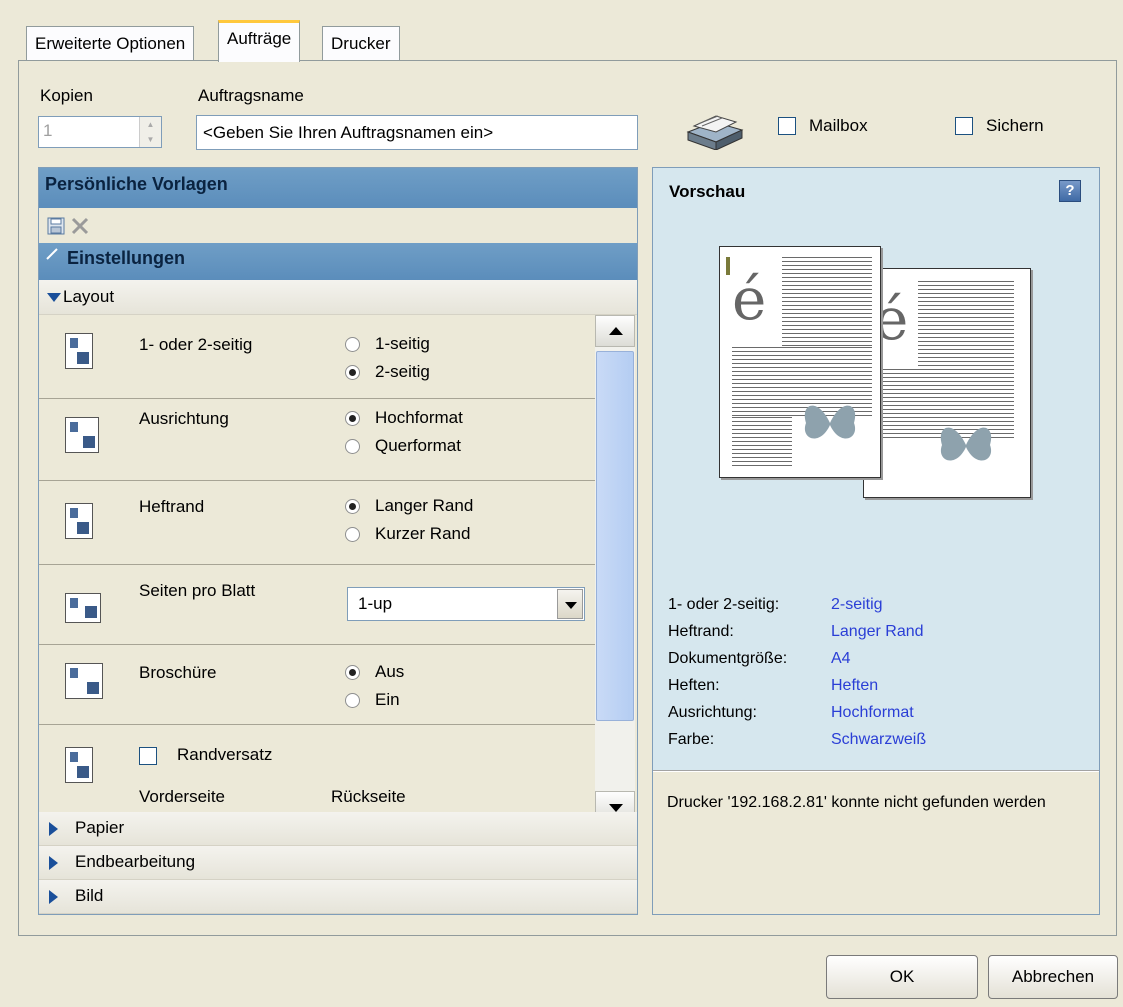 This screenshot has width=1123, height=1007. I want to click on binding-option-1: Langer Rand, so click(424, 505).